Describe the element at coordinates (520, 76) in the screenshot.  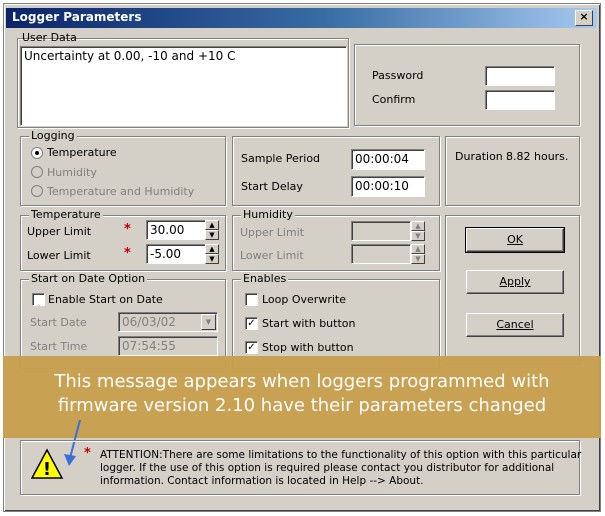
I see `password-field` at that location.